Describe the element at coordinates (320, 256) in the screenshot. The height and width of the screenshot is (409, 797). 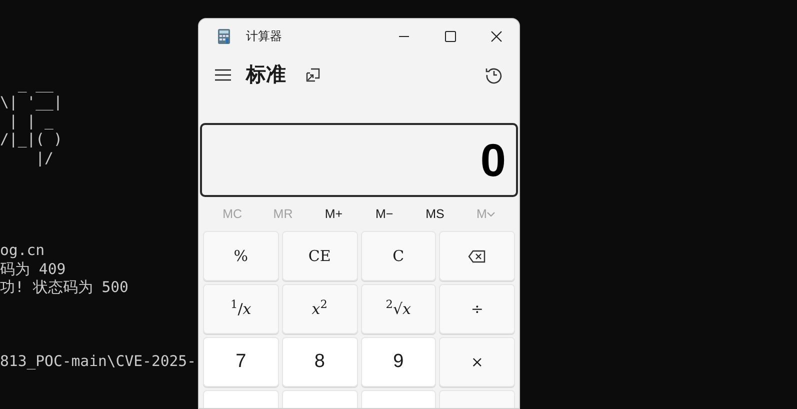
I see `operator-key: CE` at that location.